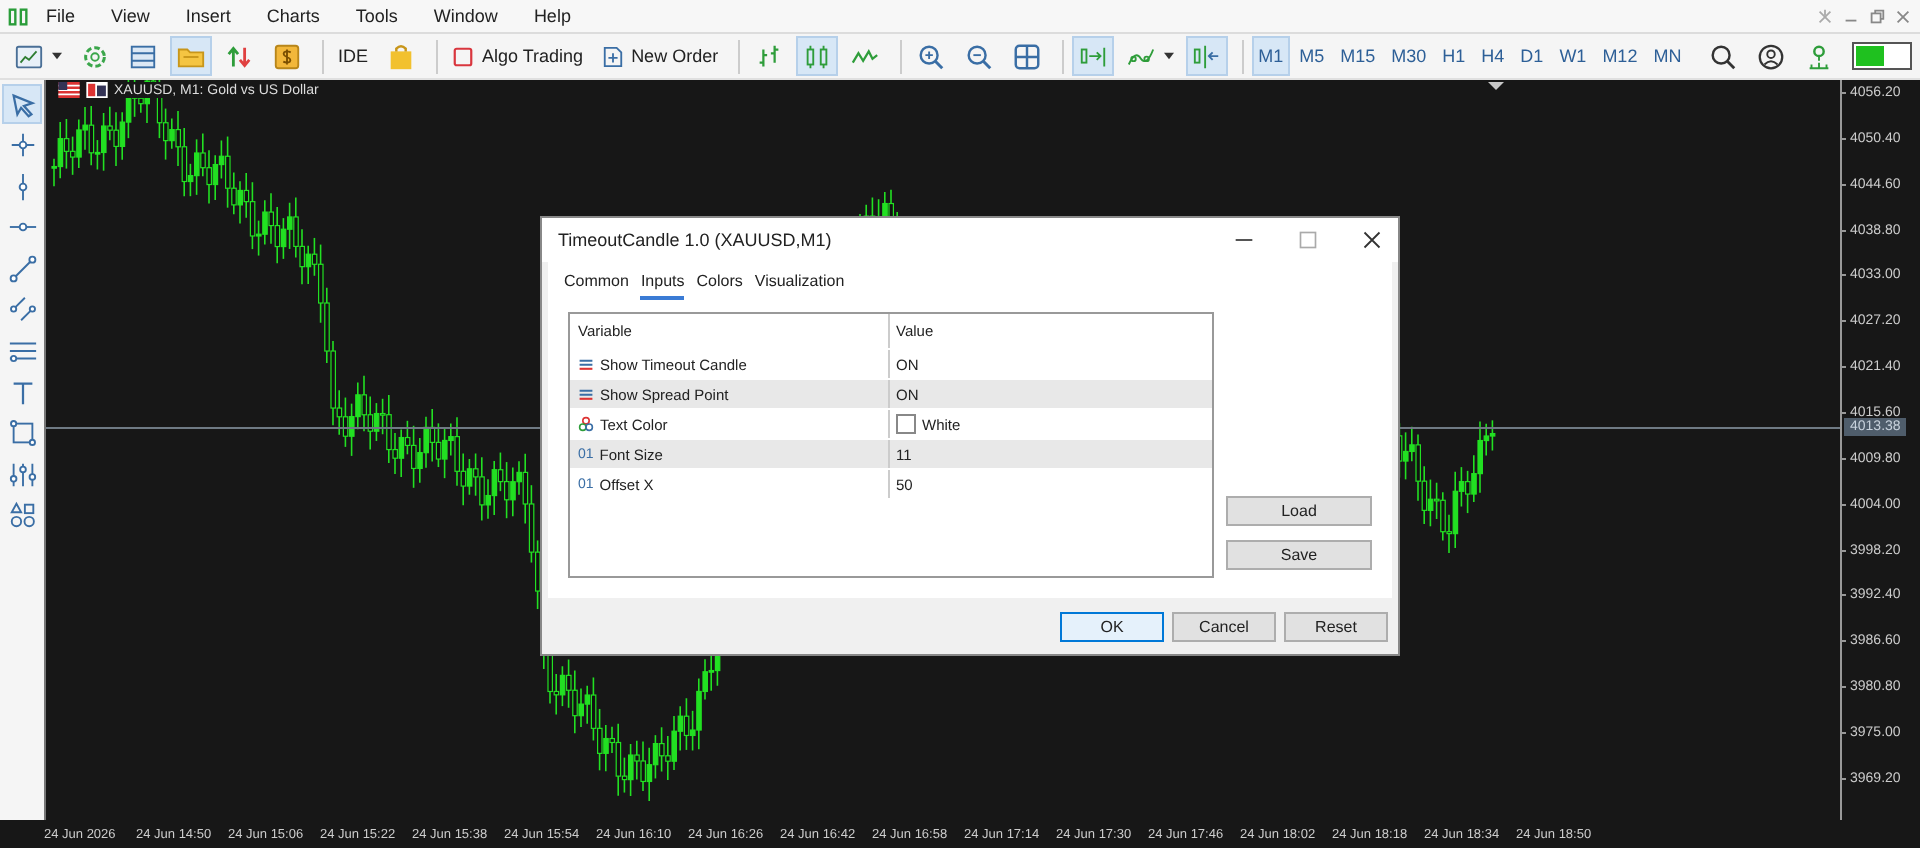 This screenshot has width=1920, height=848. I want to click on crosshair-icon, so click(22, 145).